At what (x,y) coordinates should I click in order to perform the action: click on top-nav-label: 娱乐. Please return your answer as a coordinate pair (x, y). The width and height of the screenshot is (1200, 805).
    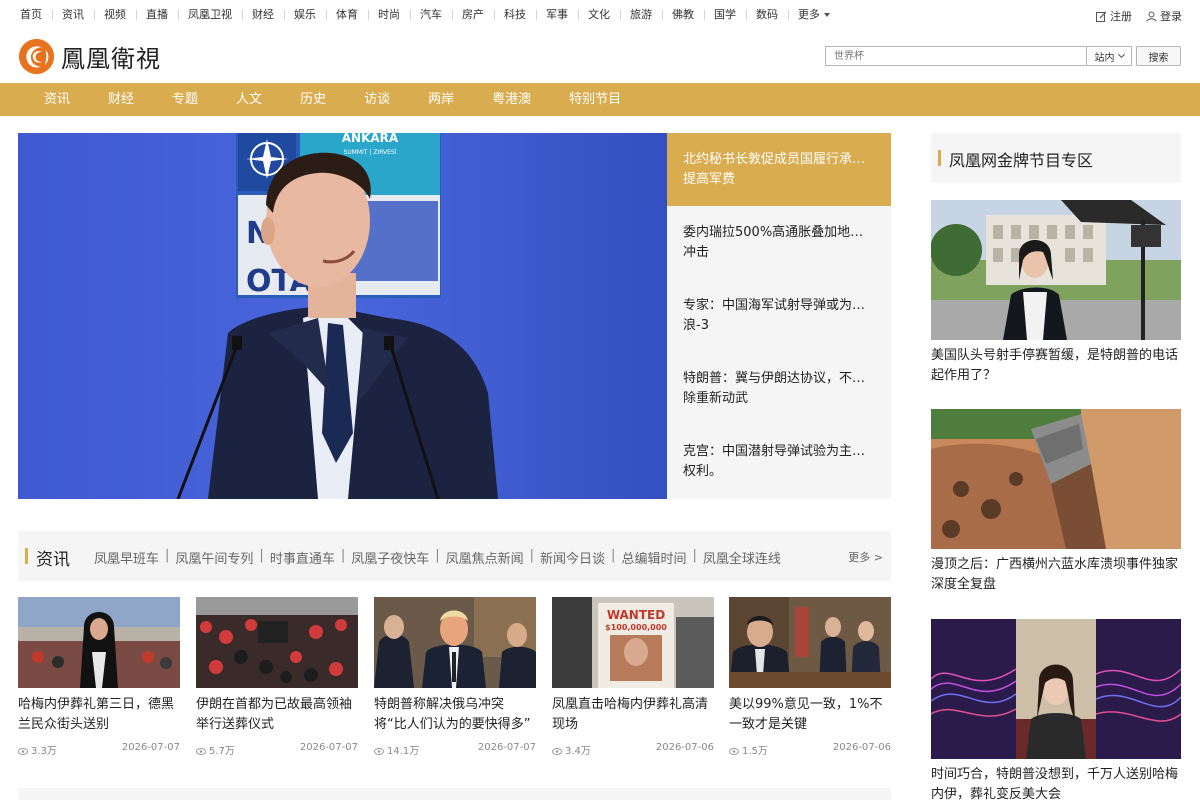
    Looking at the image, I should click on (305, 14).